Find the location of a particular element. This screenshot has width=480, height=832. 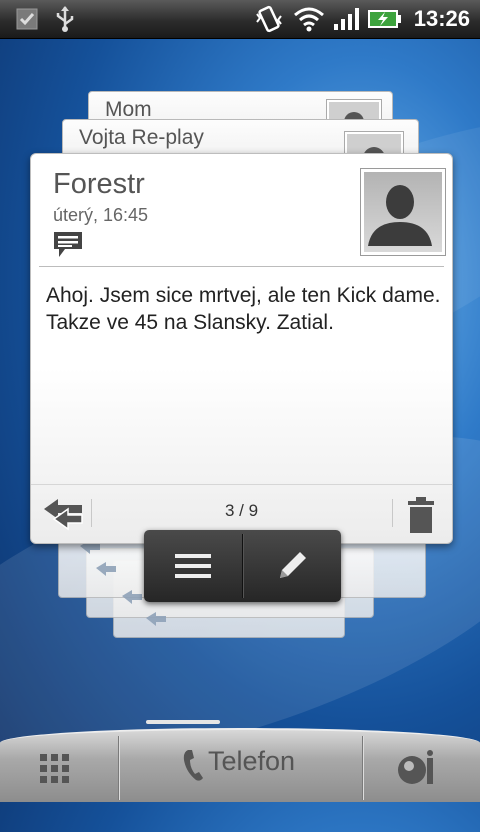

phone-button: Telefon is located at coordinates (240, 767).